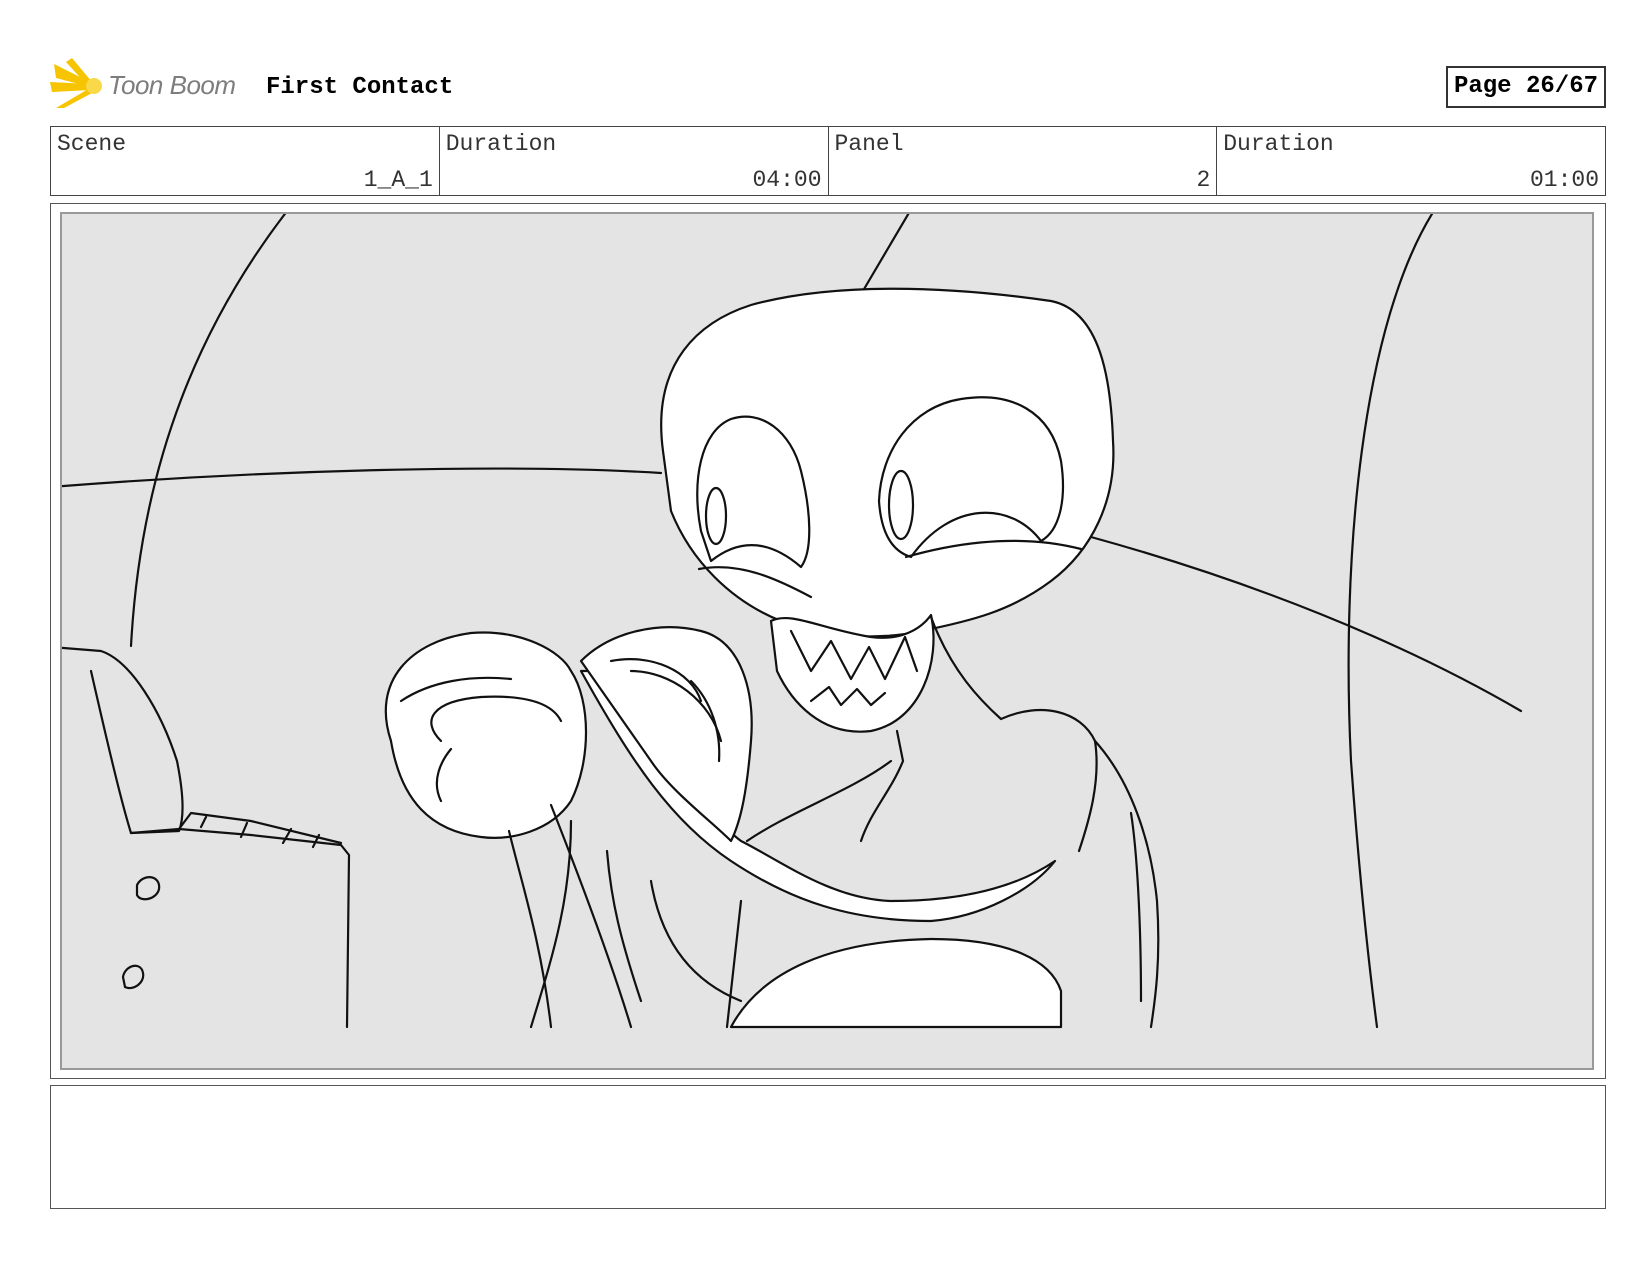 The width and height of the screenshot is (1648, 1276). What do you see at coordinates (828, 84) in the screenshot?
I see `page-header: Toon Boom First Contact Page 26/67` at bounding box center [828, 84].